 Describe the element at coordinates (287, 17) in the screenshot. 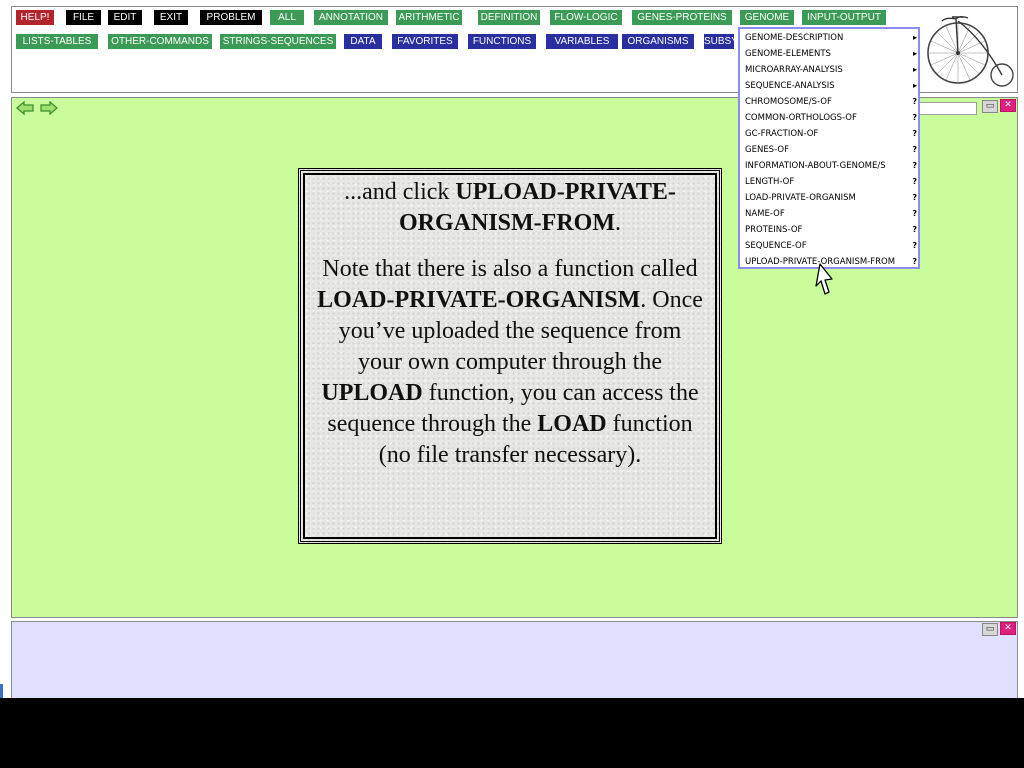

I see `all-button: ALL` at that location.